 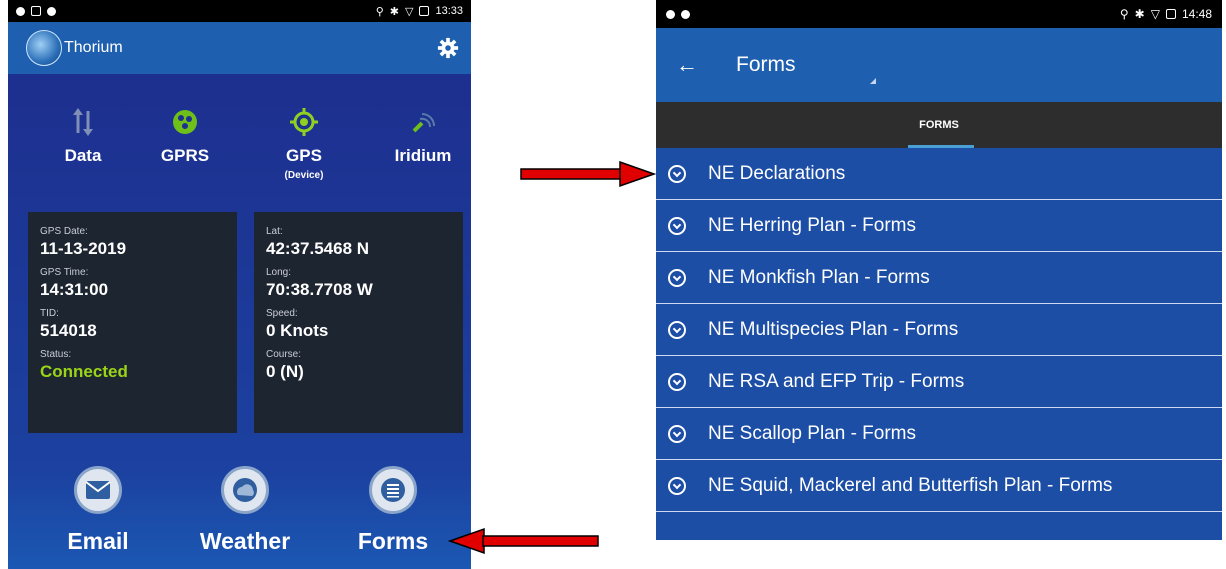 I want to click on connection-label: GPRS, so click(x=185, y=155).